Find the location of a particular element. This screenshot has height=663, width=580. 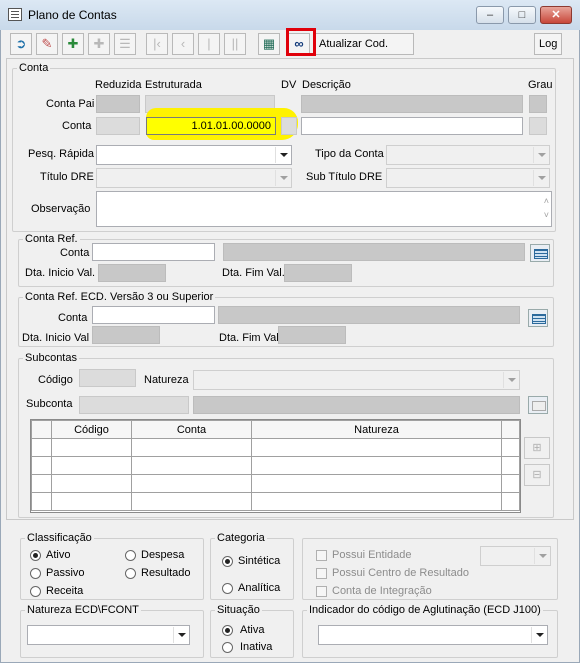

conta-descricao-input is located at coordinates (412, 126).